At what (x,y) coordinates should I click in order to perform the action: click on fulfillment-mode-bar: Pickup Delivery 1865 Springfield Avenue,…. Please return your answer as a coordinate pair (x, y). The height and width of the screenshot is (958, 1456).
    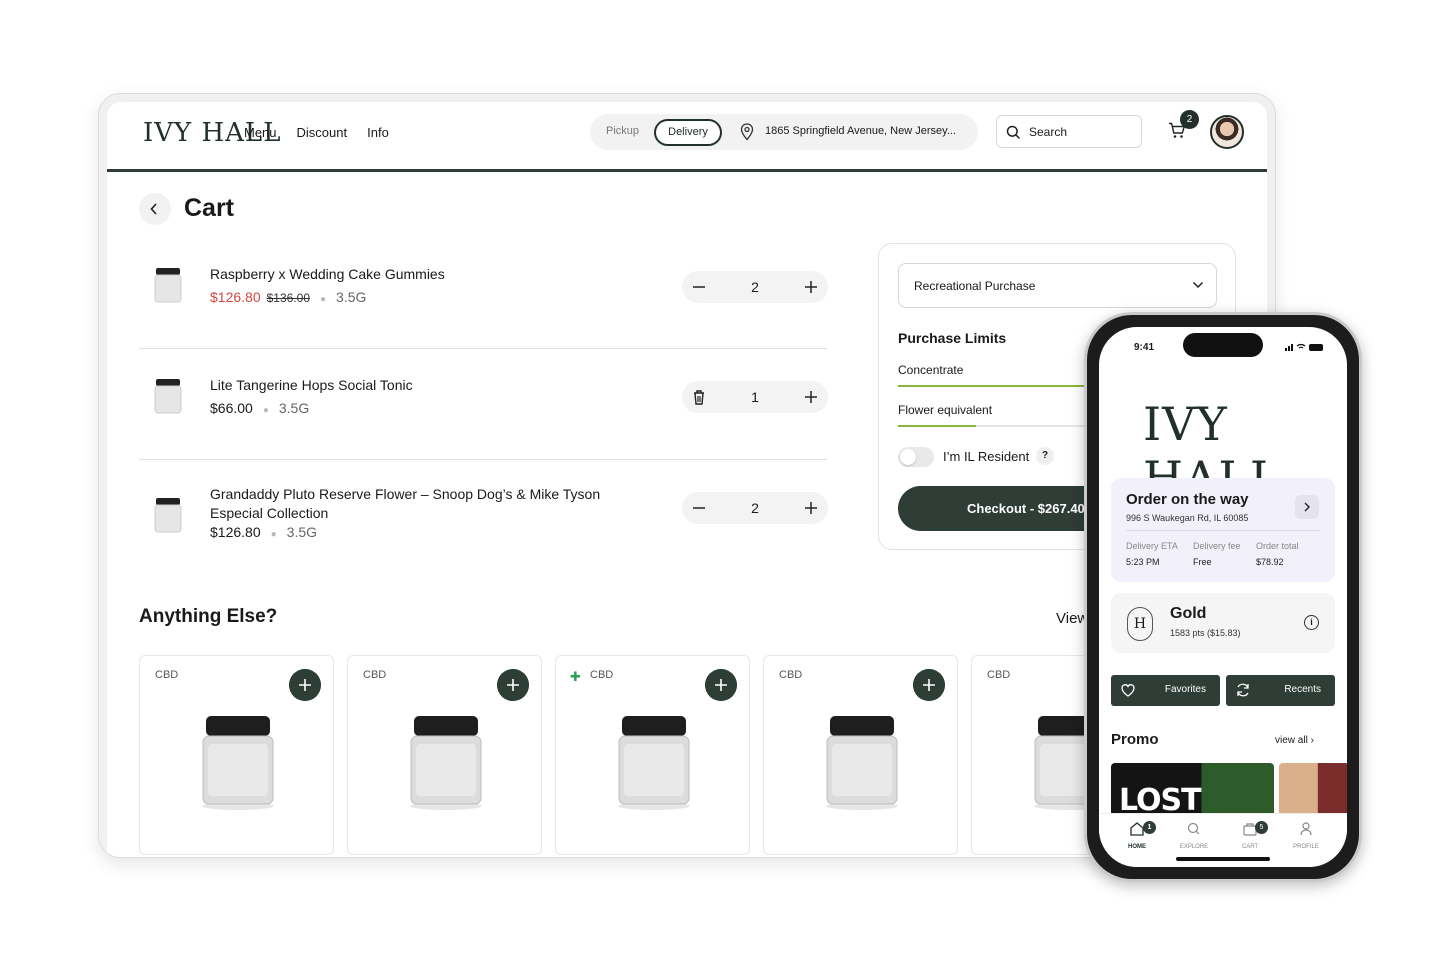
    Looking at the image, I should click on (784, 132).